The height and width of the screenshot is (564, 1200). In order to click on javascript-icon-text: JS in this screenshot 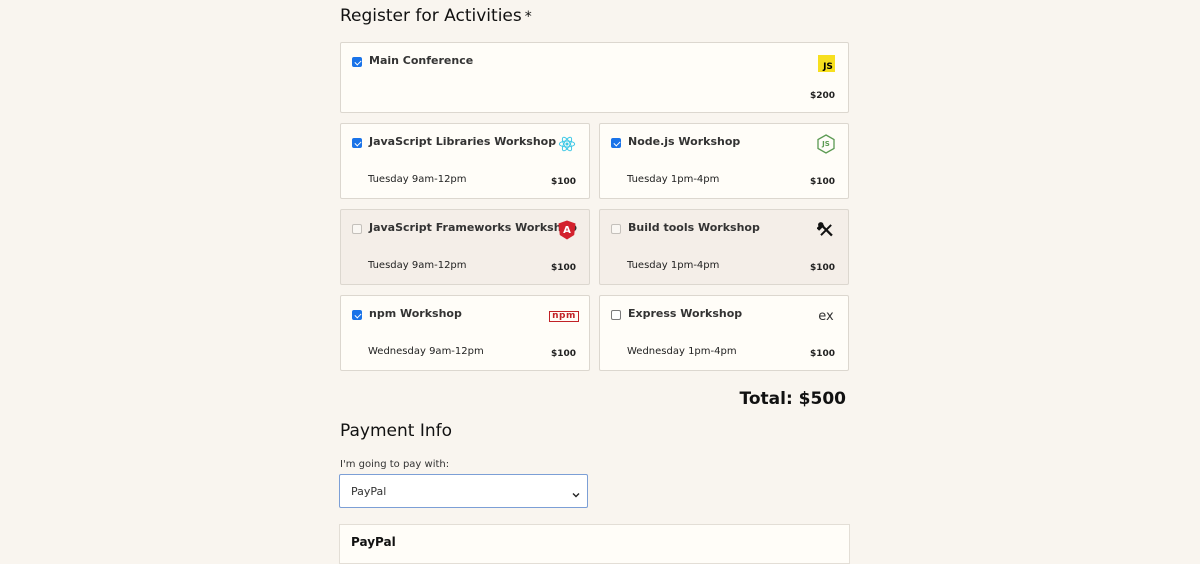, I will do `click(828, 66)`.